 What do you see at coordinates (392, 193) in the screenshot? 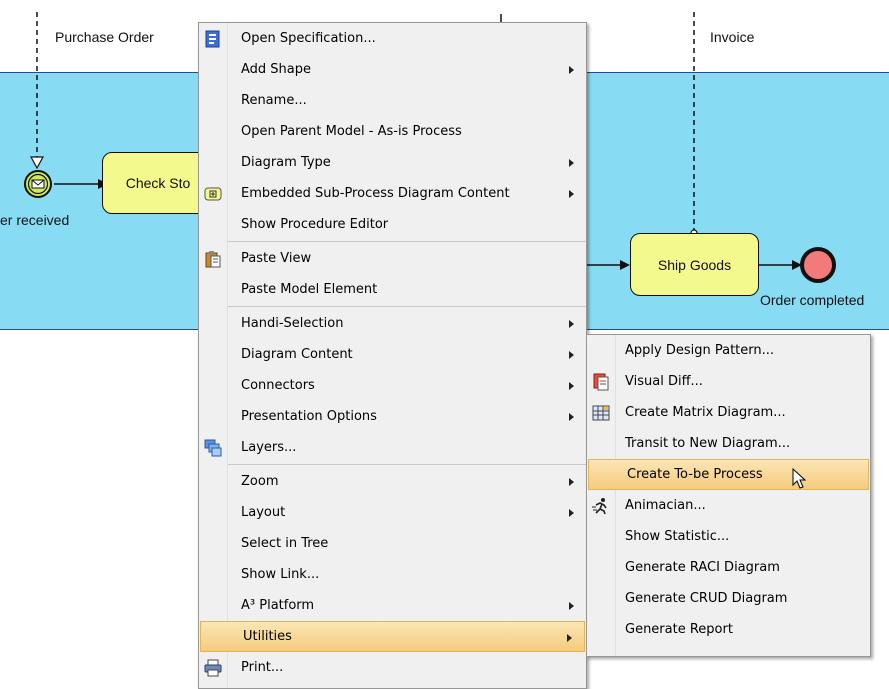
I see `menu-item-embedded-sub-process: Embedded Sub-Process Diagram Content` at bounding box center [392, 193].